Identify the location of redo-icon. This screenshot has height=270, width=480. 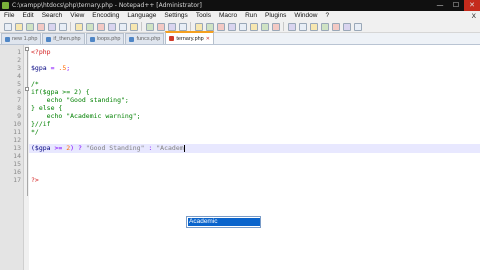
(133, 26).